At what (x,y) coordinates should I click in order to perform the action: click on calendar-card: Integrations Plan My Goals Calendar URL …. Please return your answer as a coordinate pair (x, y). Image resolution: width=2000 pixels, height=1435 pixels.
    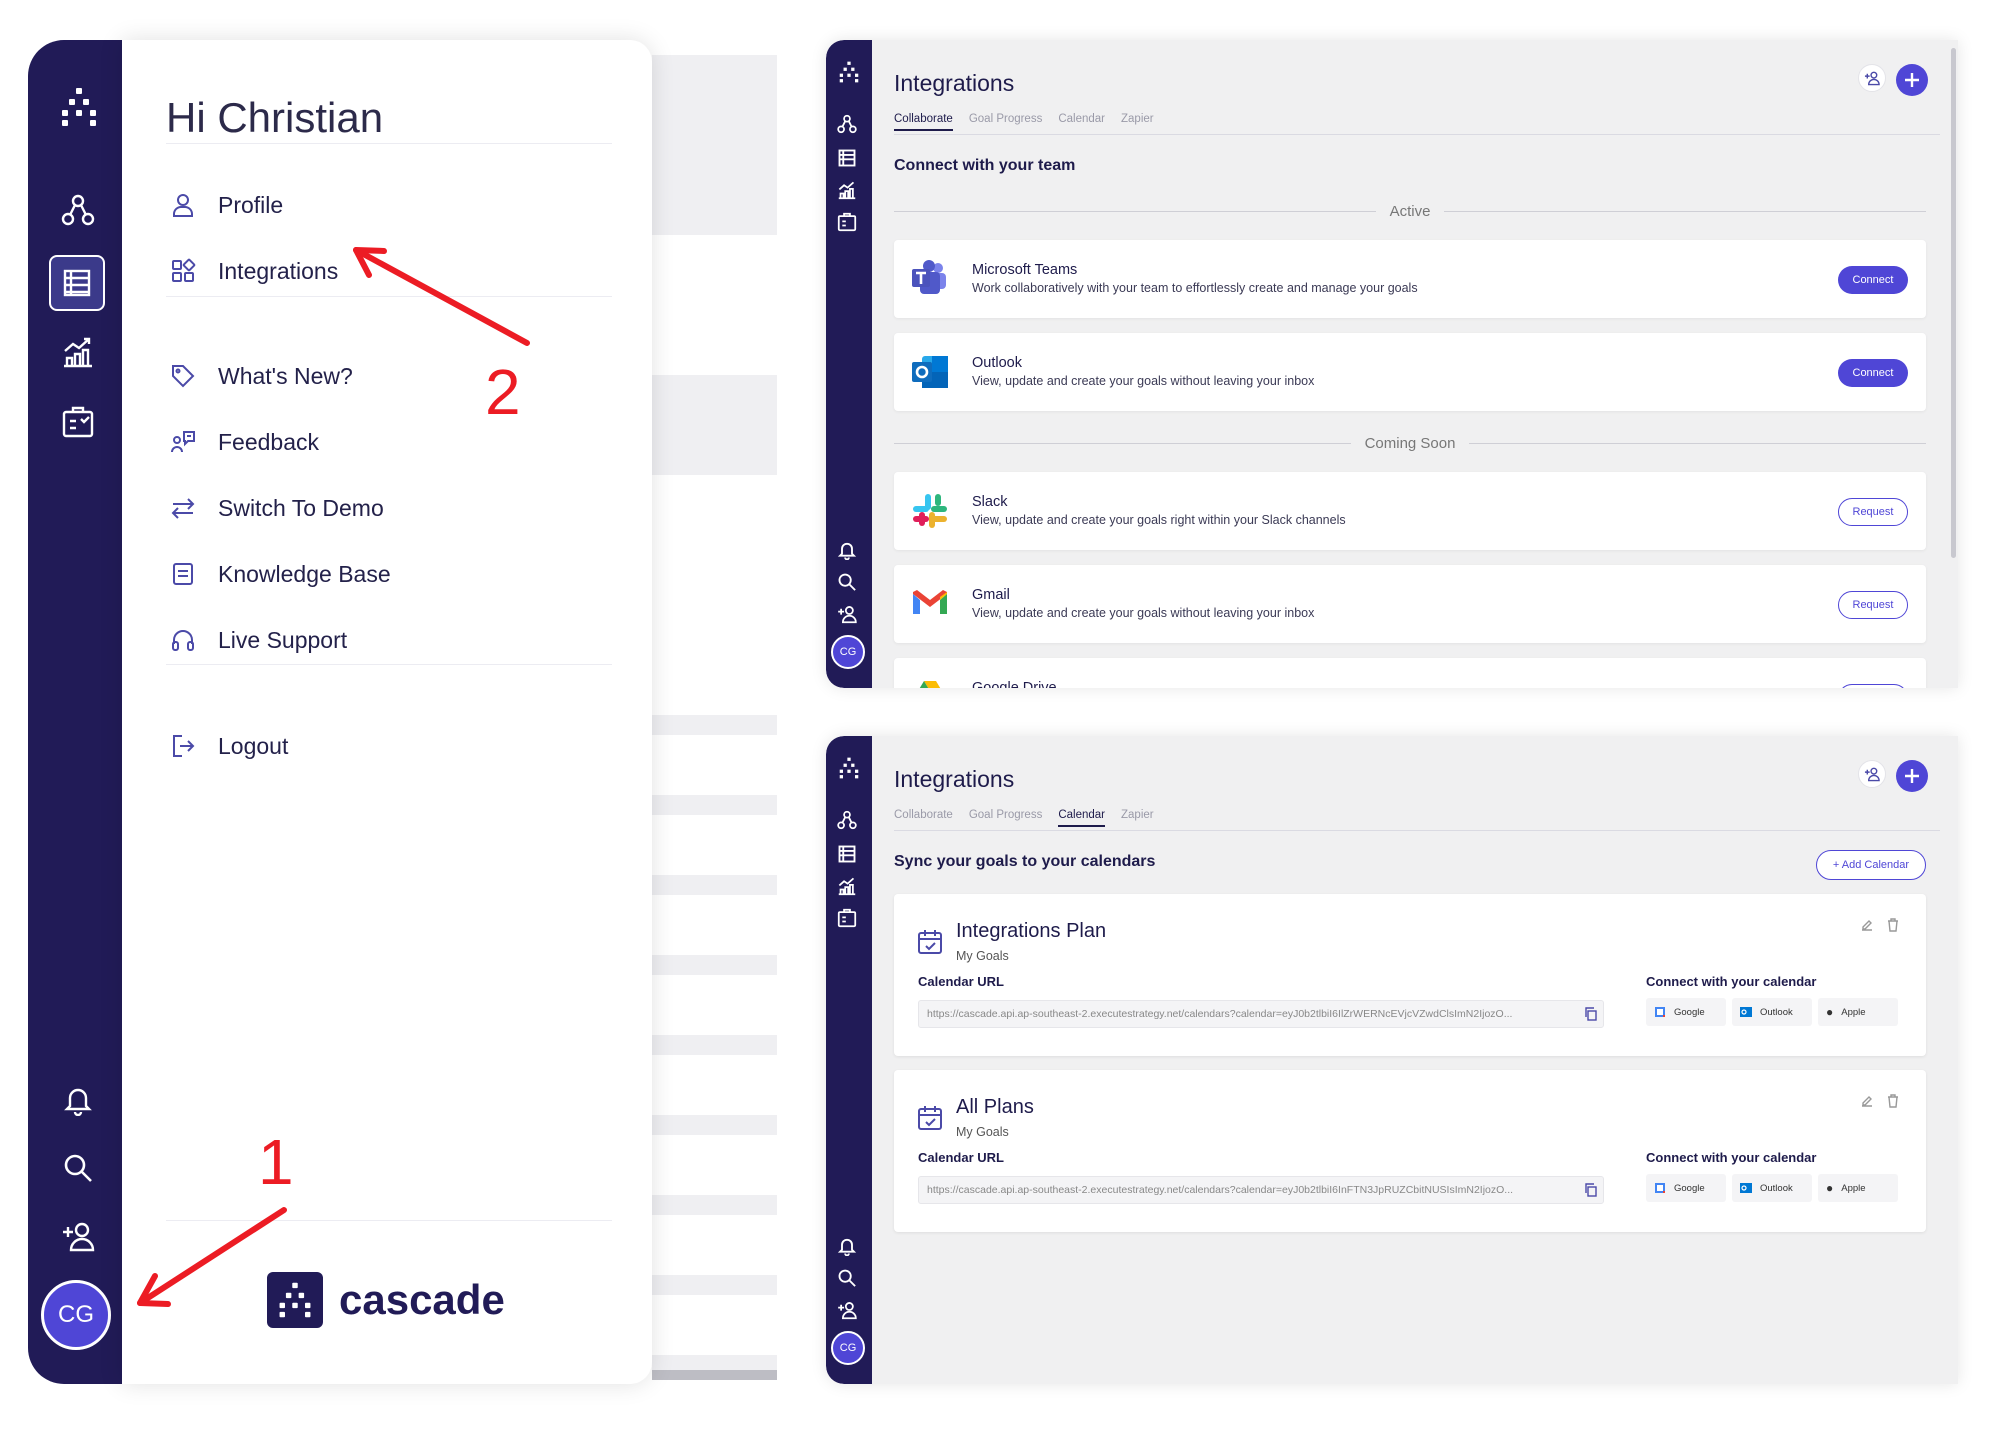
    Looking at the image, I should click on (1410, 975).